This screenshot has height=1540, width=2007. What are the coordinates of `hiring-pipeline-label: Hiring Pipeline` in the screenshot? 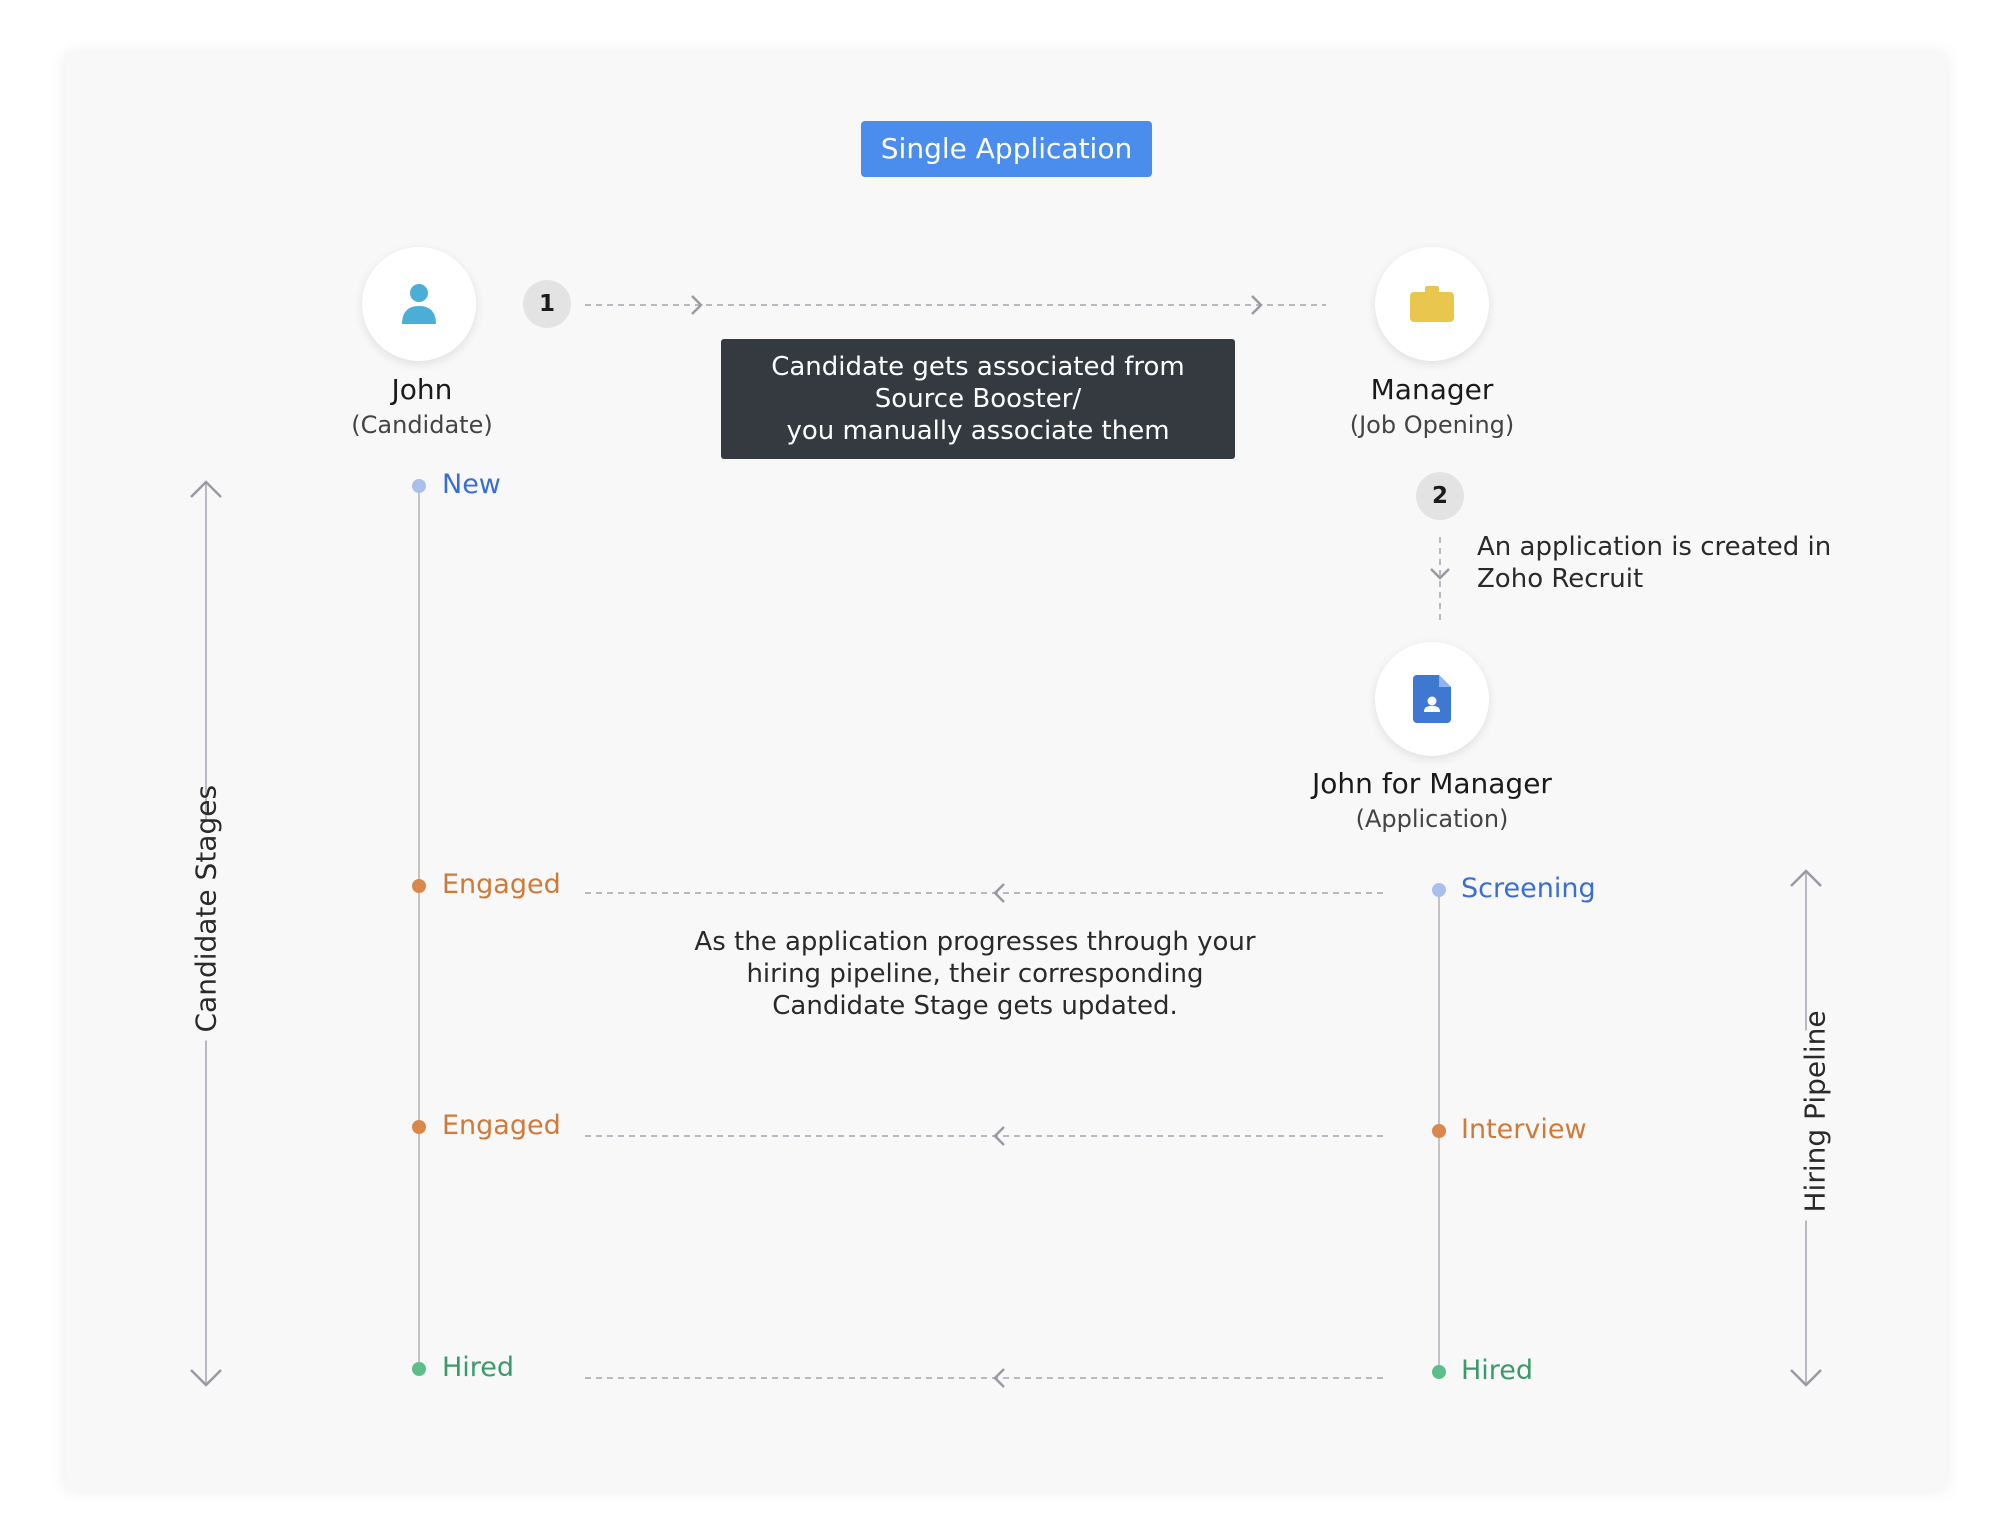 It's located at (1815, 1115).